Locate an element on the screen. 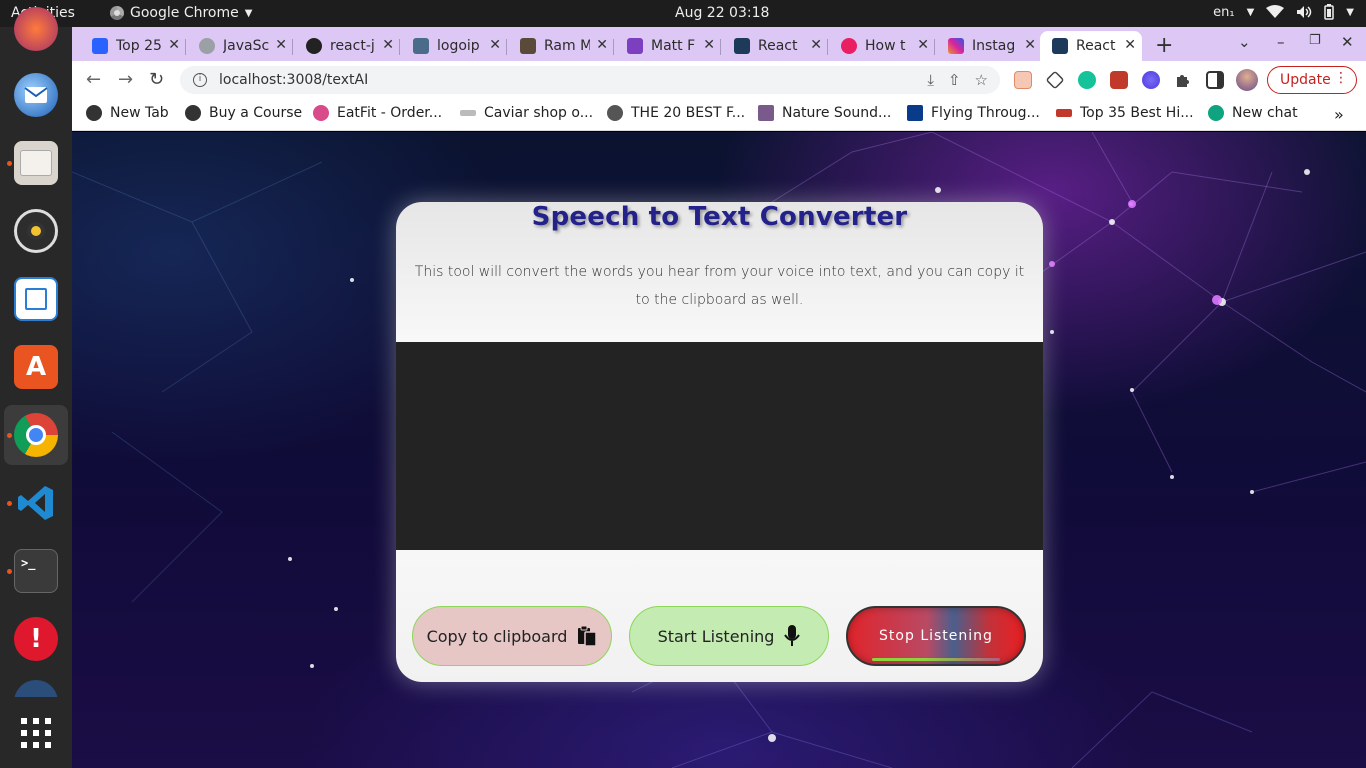  restore-button: ❐ is located at coordinates (1315, 40).